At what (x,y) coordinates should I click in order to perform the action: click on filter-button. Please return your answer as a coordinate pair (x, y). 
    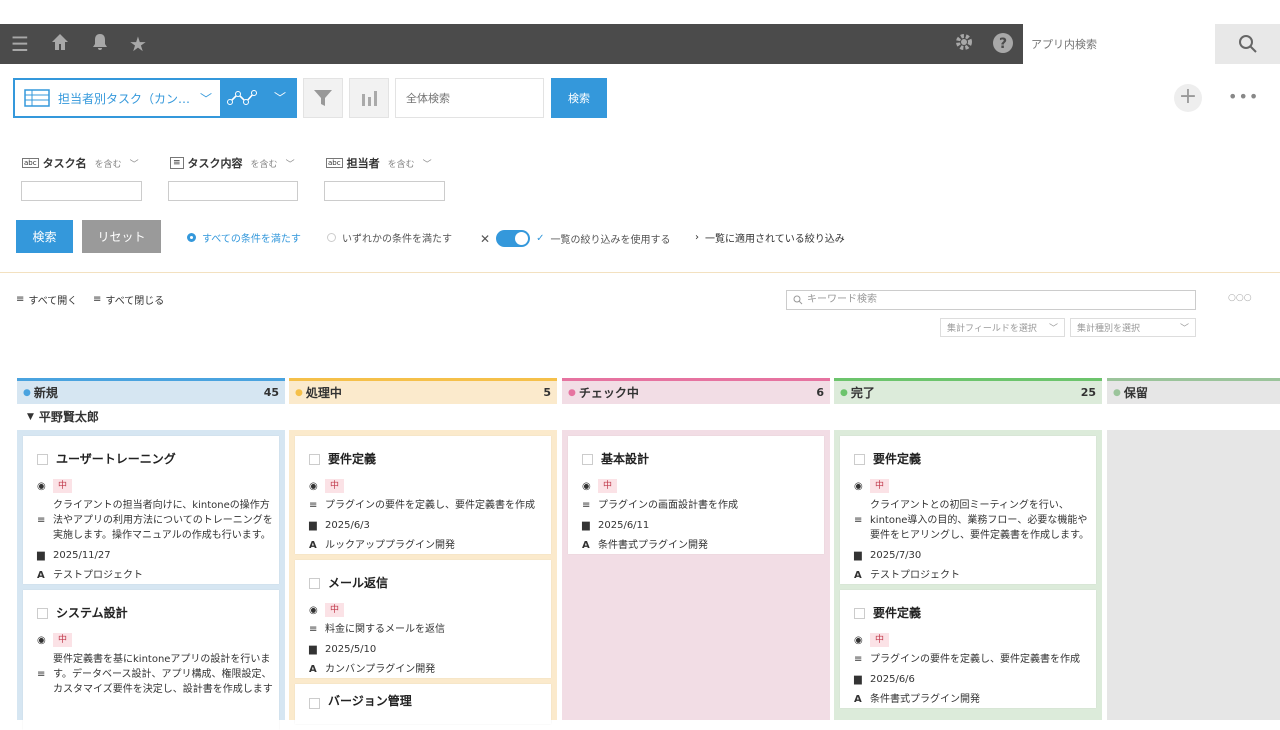
    Looking at the image, I should click on (323, 98).